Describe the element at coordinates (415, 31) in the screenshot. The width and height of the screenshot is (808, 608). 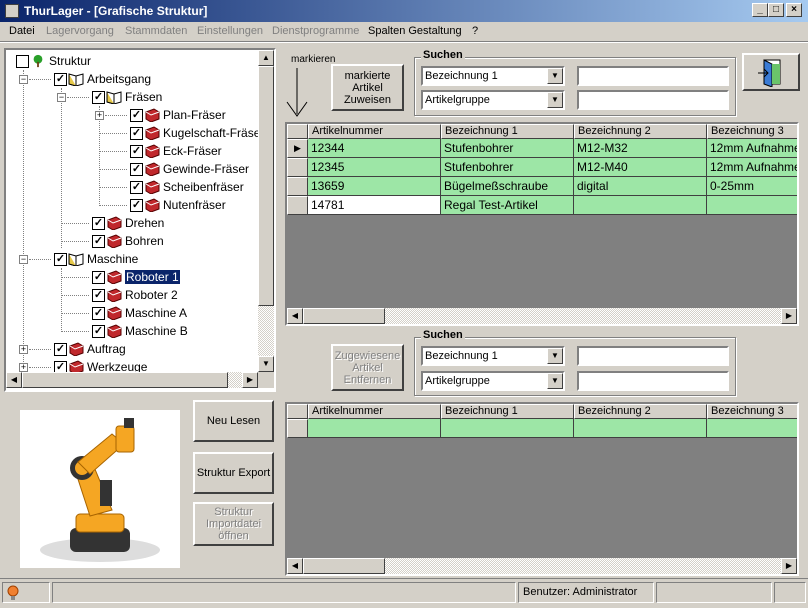
I see `menu-spalten-gestaltung: Spalten Gestaltung` at that location.